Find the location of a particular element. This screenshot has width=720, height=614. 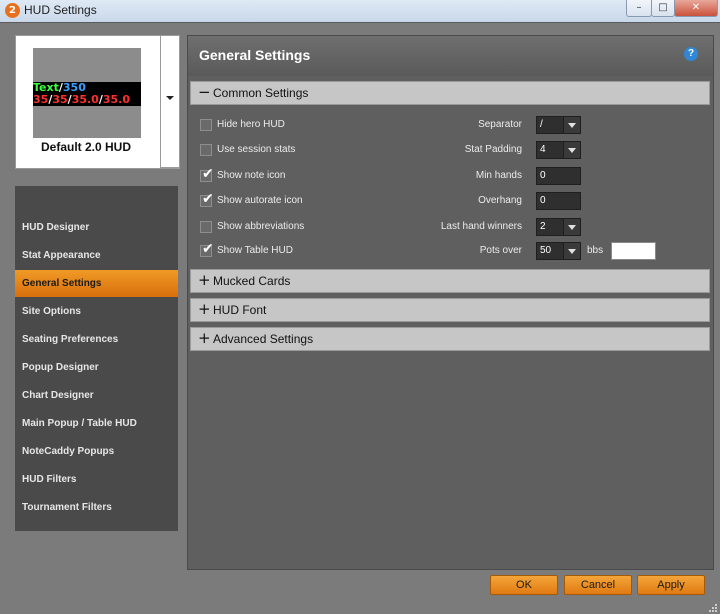

preview-stat-row-1: Text/350 is located at coordinates (87, 88).